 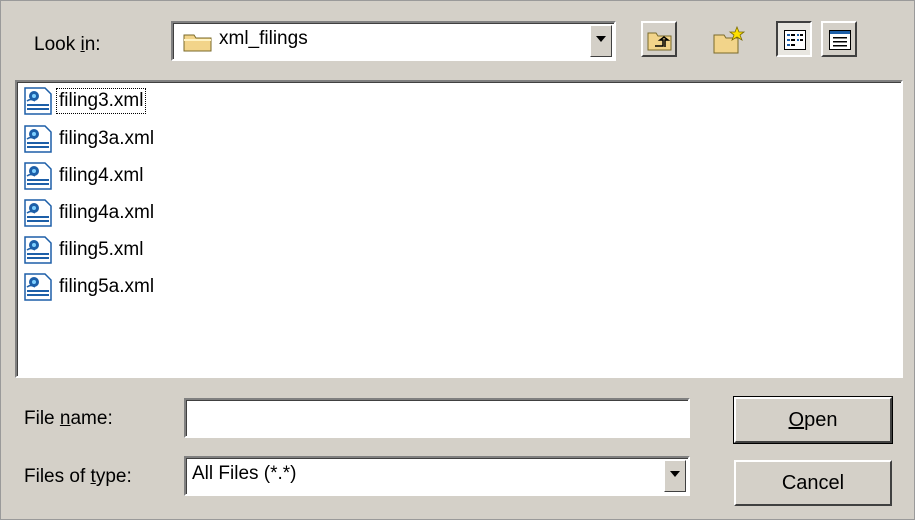 I want to click on list-item: filing4a.xml, so click(x=89, y=213).